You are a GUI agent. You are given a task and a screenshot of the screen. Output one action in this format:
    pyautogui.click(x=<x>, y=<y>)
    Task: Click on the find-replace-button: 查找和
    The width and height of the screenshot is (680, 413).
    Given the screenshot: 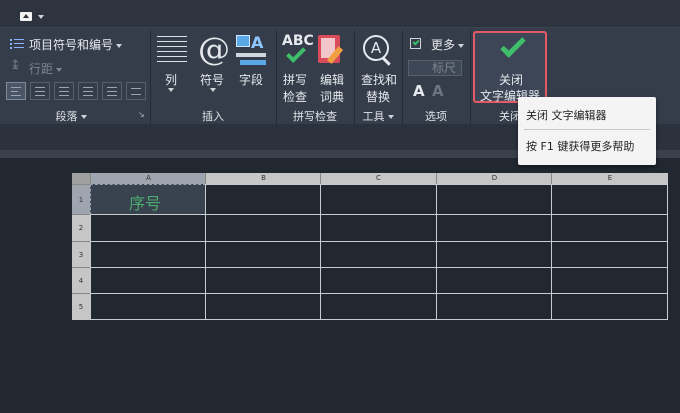 What is the action you would take?
    pyautogui.click(x=379, y=79)
    